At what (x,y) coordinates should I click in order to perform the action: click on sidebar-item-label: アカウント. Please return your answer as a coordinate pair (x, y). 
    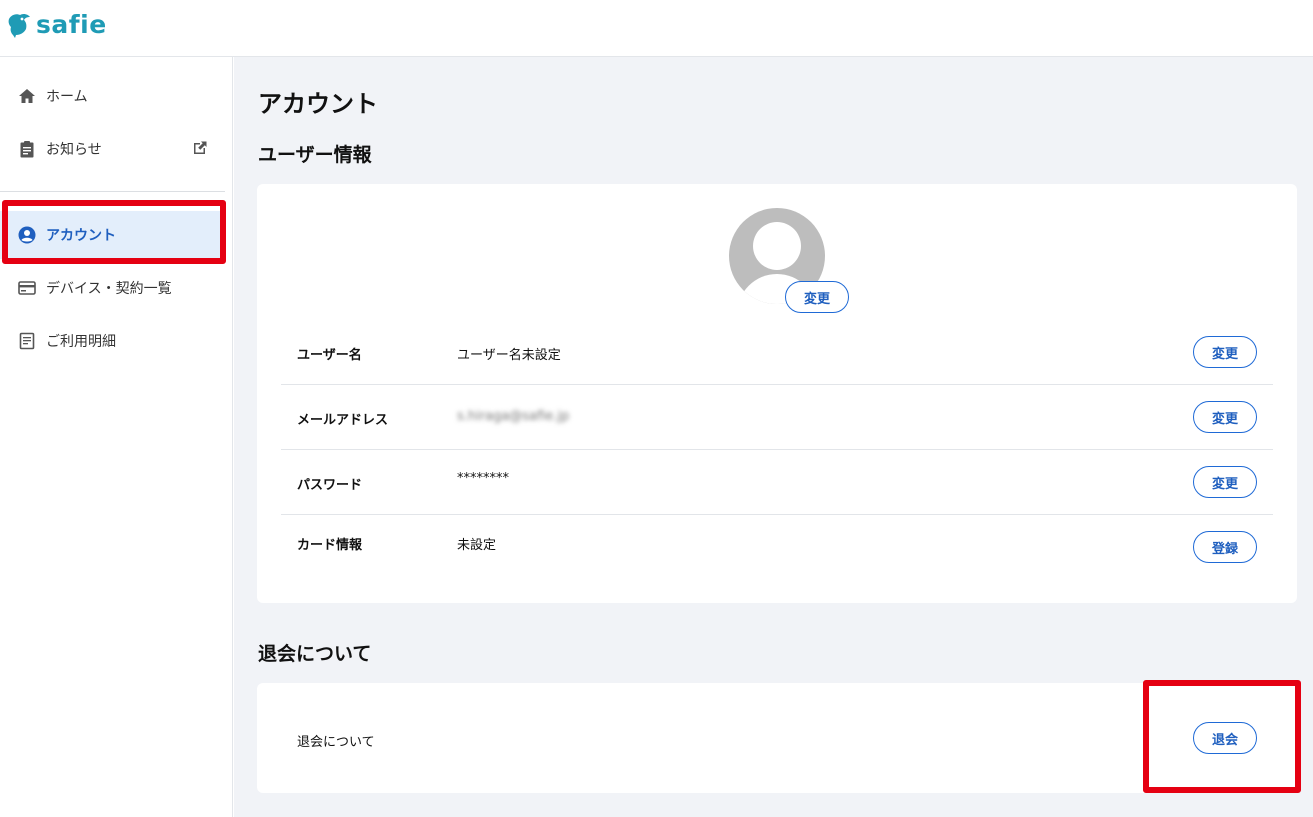
    Looking at the image, I should click on (81, 236).